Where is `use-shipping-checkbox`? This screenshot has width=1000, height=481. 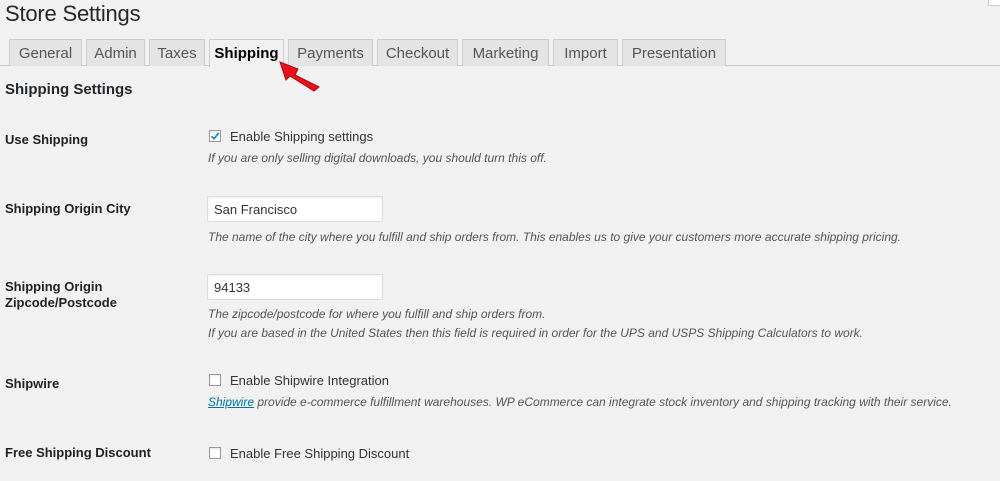
use-shipping-checkbox is located at coordinates (215, 136).